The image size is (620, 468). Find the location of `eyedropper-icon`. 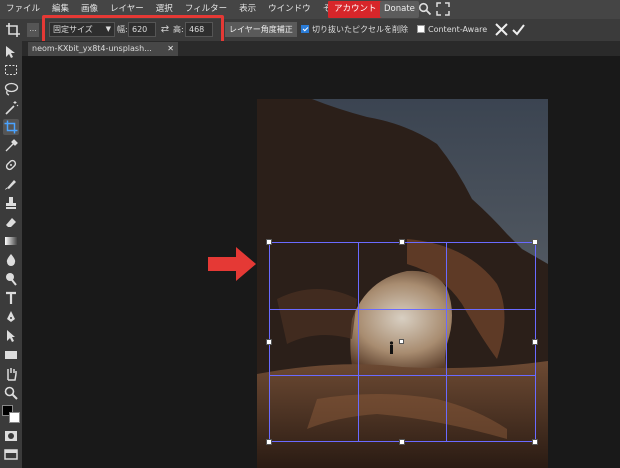

eyedropper-icon is located at coordinates (11, 146).